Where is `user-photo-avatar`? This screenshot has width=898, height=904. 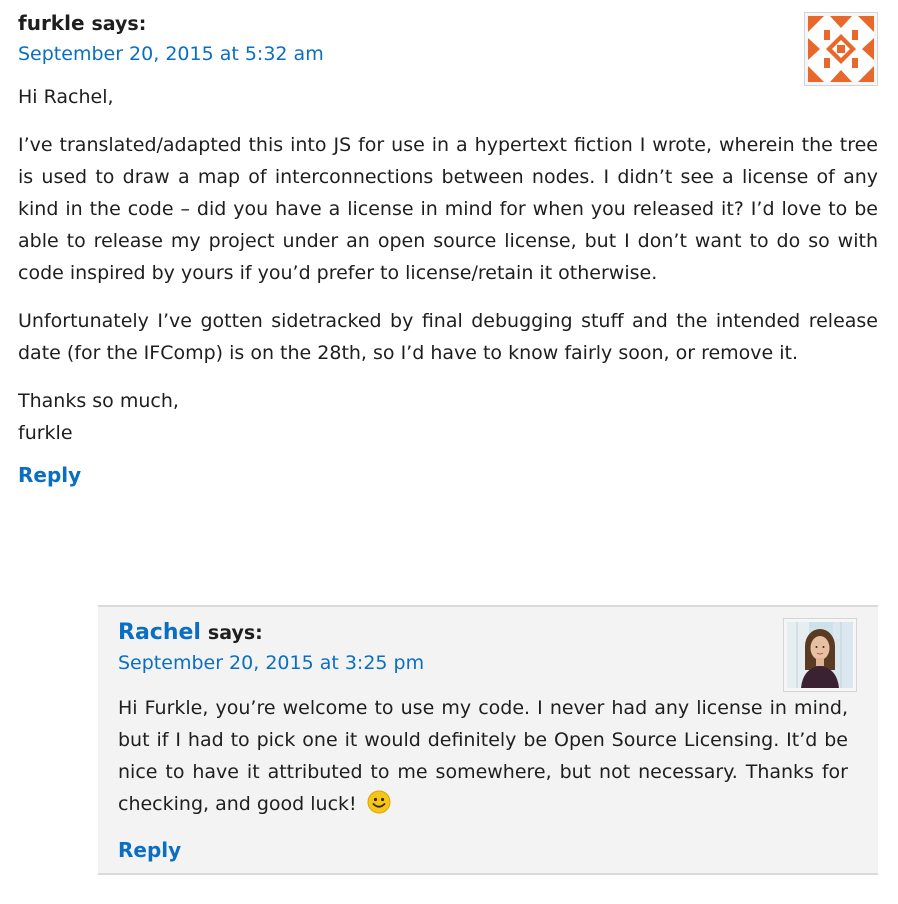 user-photo-avatar is located at coordinates (820, 655).